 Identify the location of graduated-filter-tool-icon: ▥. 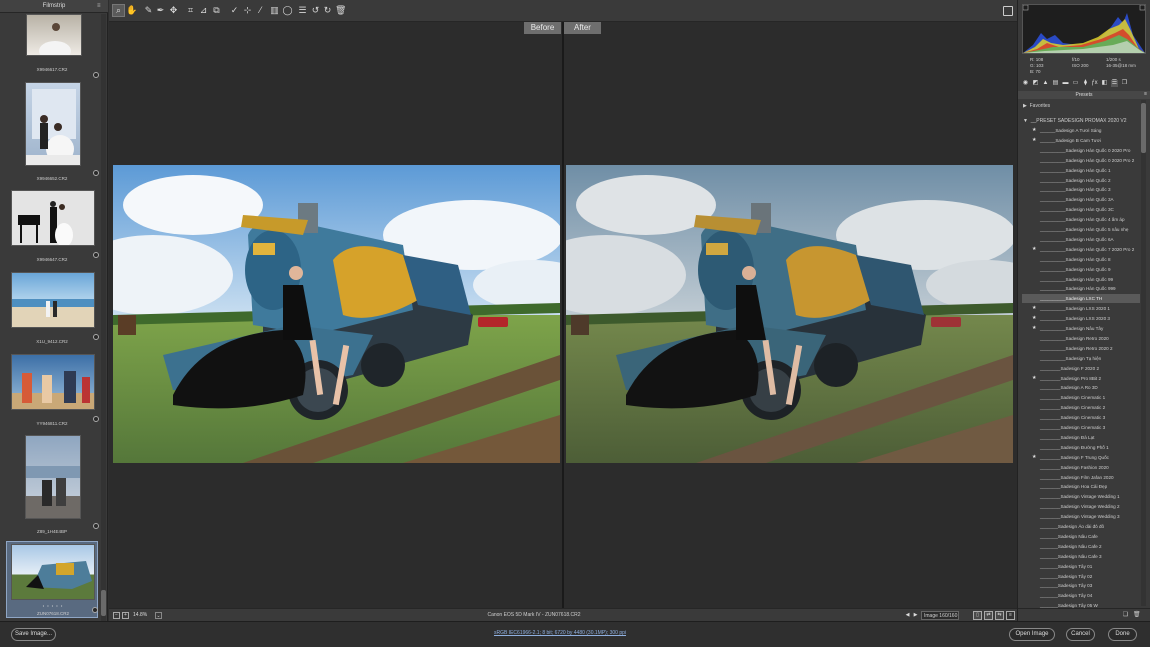
(274, 10).